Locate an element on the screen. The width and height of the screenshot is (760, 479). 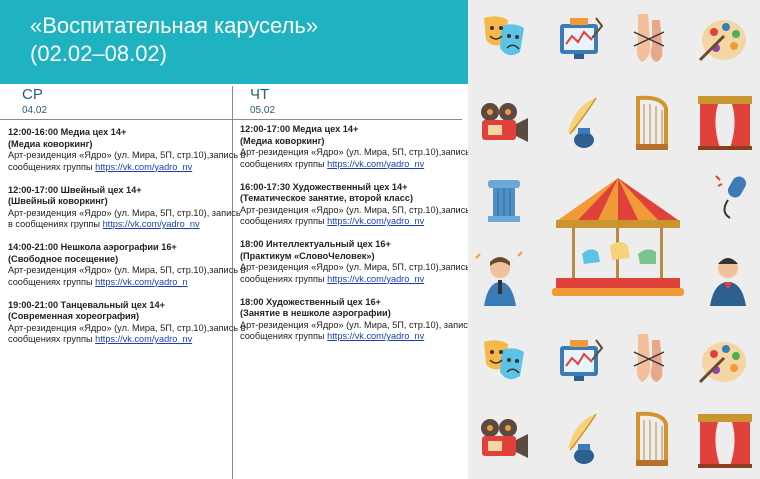
event-title: 16:00-17:30 Художественный цех 14+ is located at coordinates (324, 186).